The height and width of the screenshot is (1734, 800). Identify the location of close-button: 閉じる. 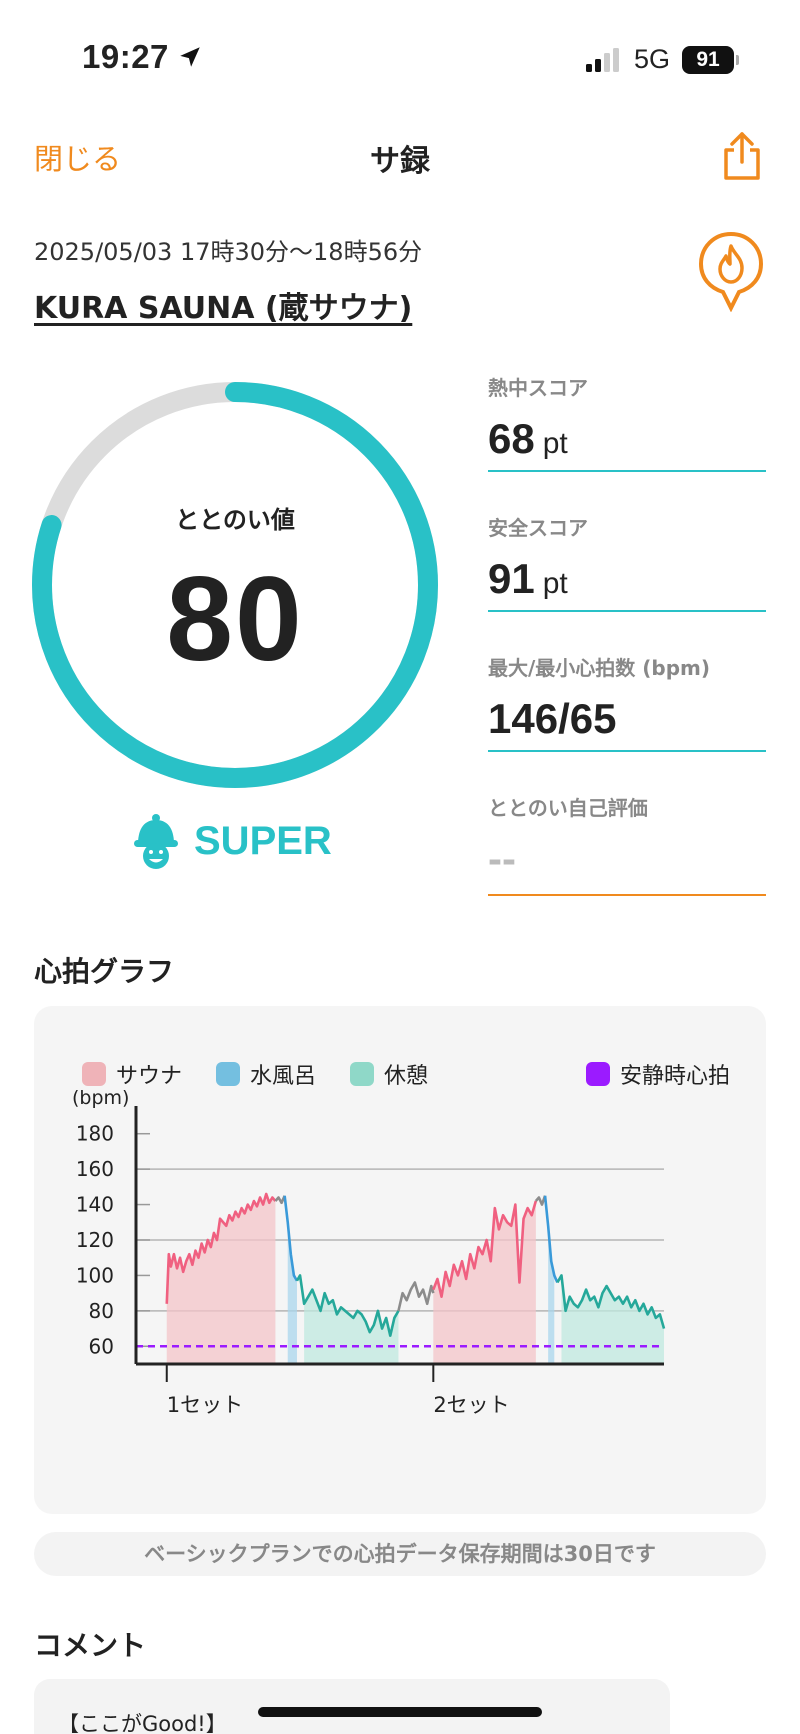
(77, 157).